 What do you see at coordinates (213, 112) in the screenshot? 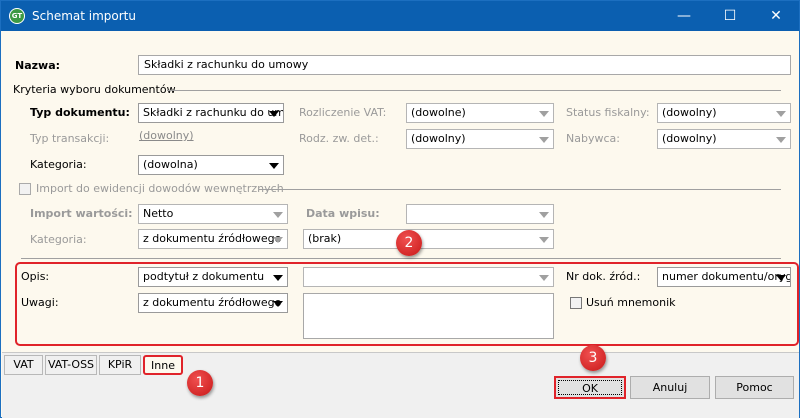
I see `typ-dokumentu-value: Składki z rachunku do umowy` at bounding box center [213, 112].